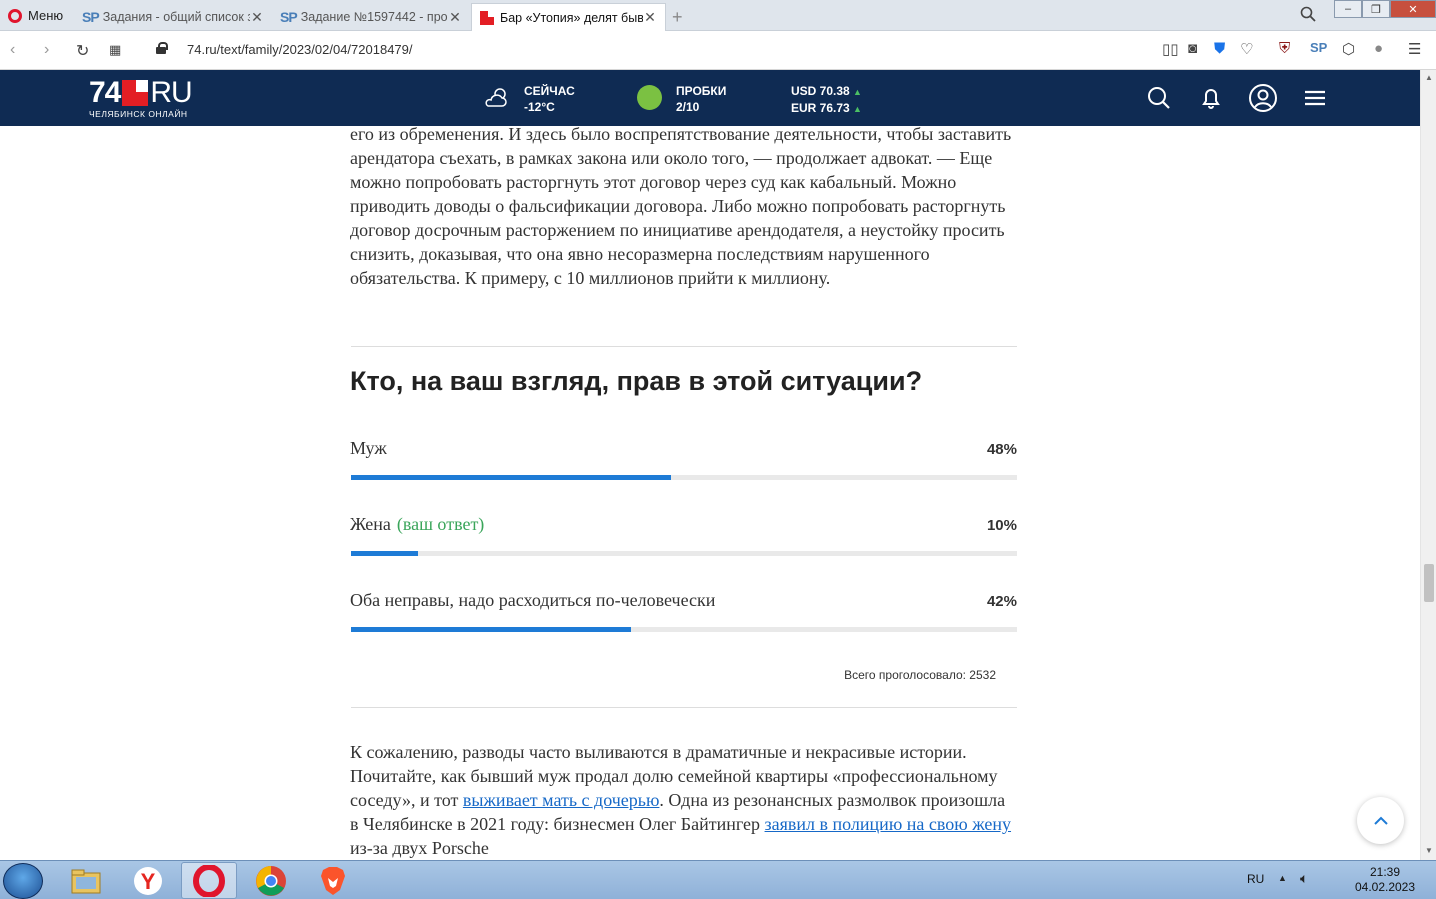 This screenshot has width=1436, height=899. What do you see at coordinates (384, 553) in the screenshot?
I see `poll-bar-fill` at bounding box center [384, 553].